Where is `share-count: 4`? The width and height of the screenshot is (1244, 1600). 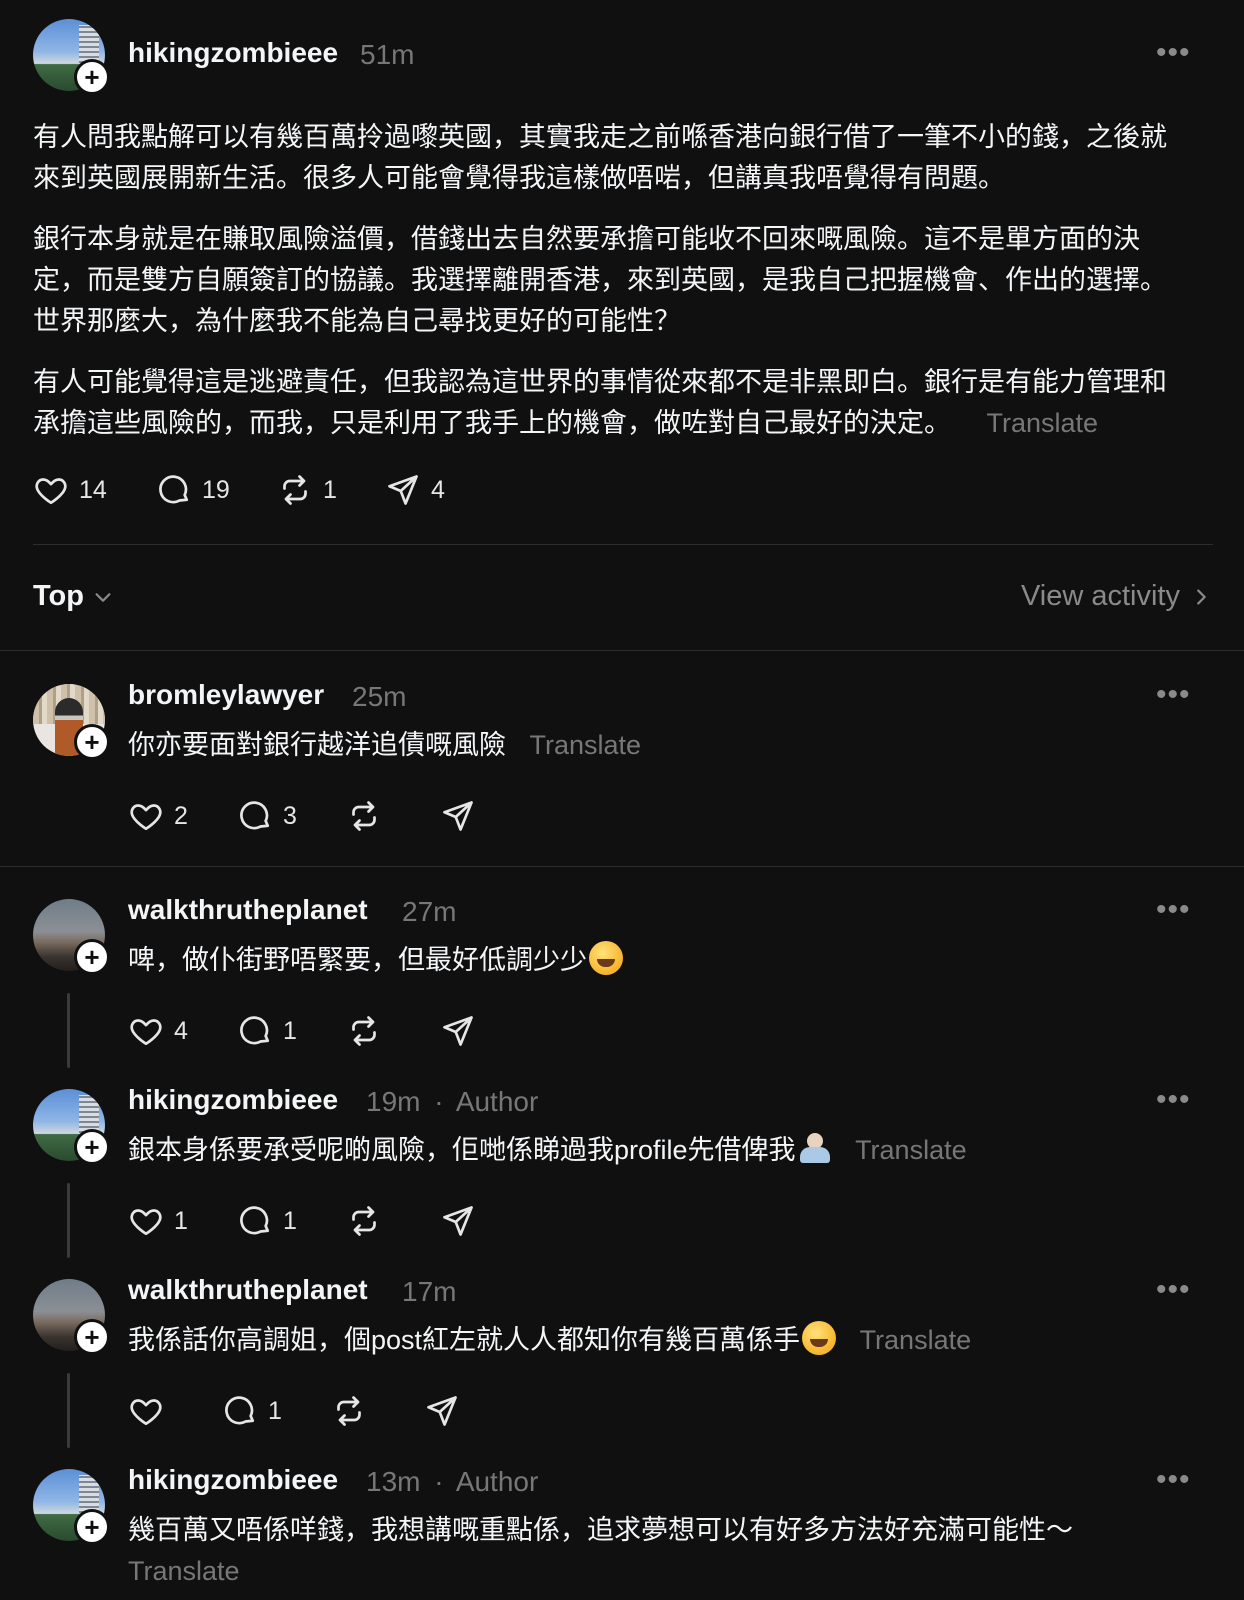 share-count: 4 is located at coordinates (438, 489).